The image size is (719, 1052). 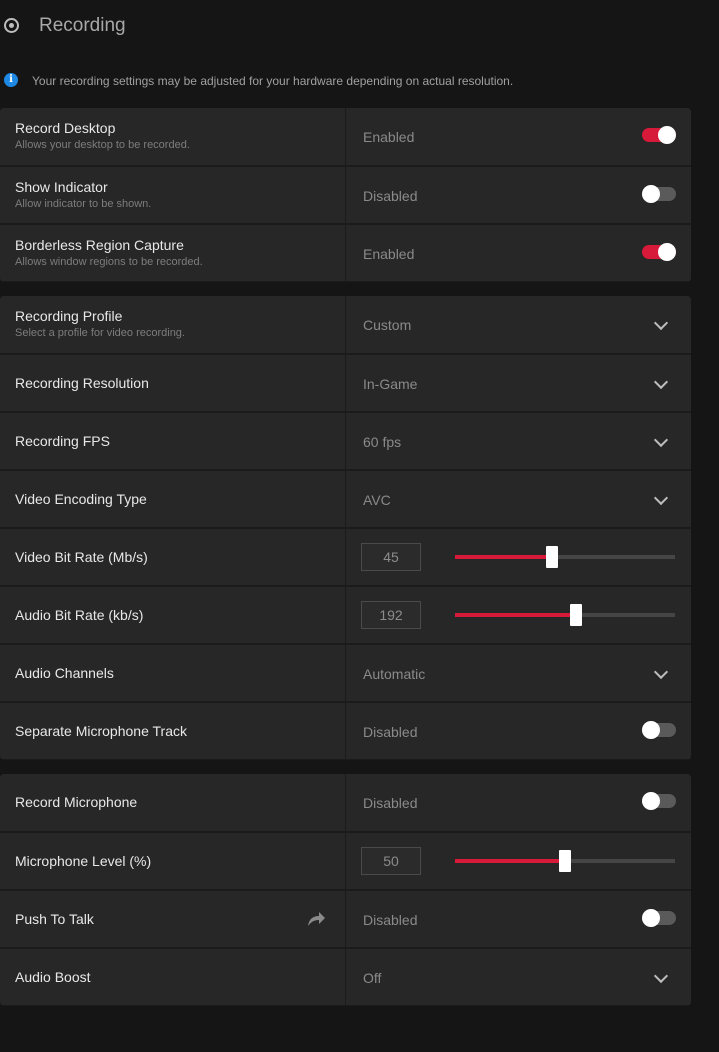 What do you see at coordinates (54, 919) in the screenshot?
I see `setting-label: Push To Talk` at bounding box center [54, 919].